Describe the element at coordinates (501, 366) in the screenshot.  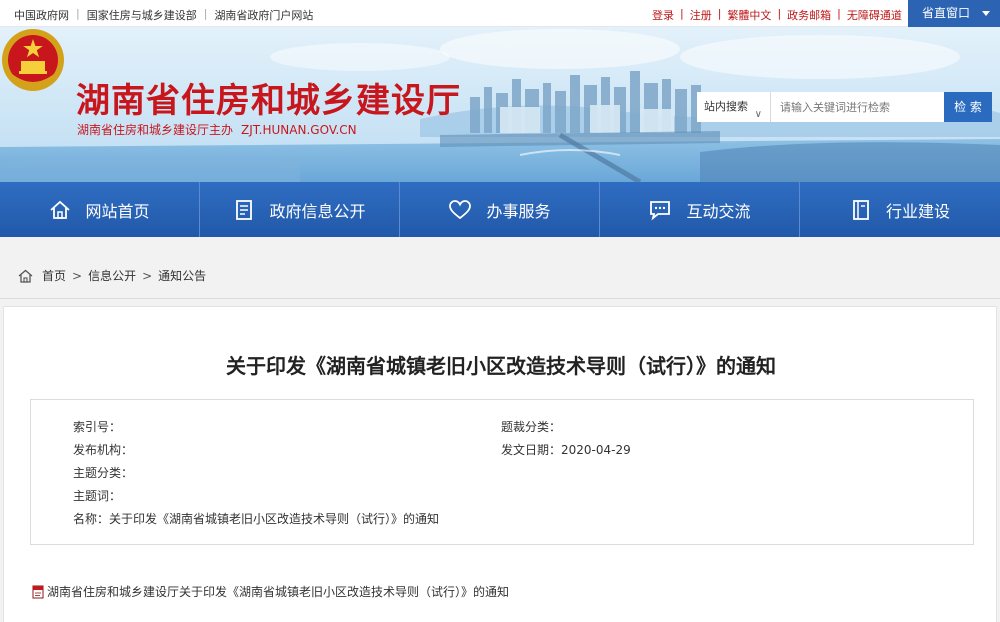
I see `article-title: 关于印发《湖南省城镇老旧小区改造技术导则（试行）》的通知` at that location.